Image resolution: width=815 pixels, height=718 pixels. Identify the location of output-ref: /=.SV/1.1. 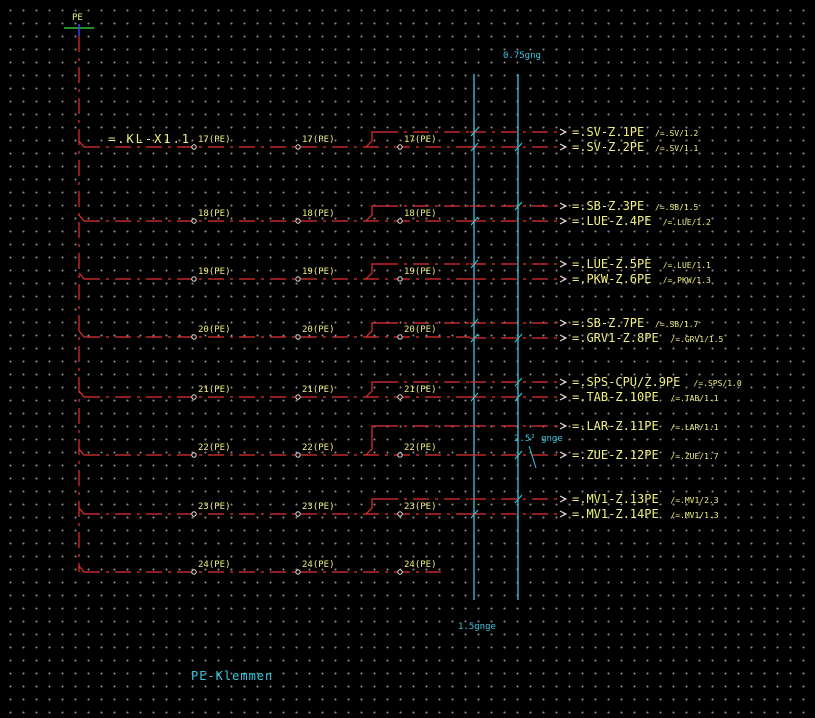
(677, 148).